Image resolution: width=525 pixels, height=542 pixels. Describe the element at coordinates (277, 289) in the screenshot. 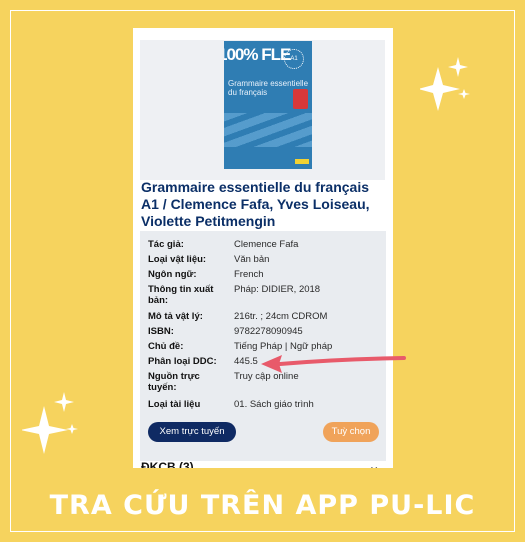

I see `detail-value: Pháp: DIDIER, 2018` at that location.